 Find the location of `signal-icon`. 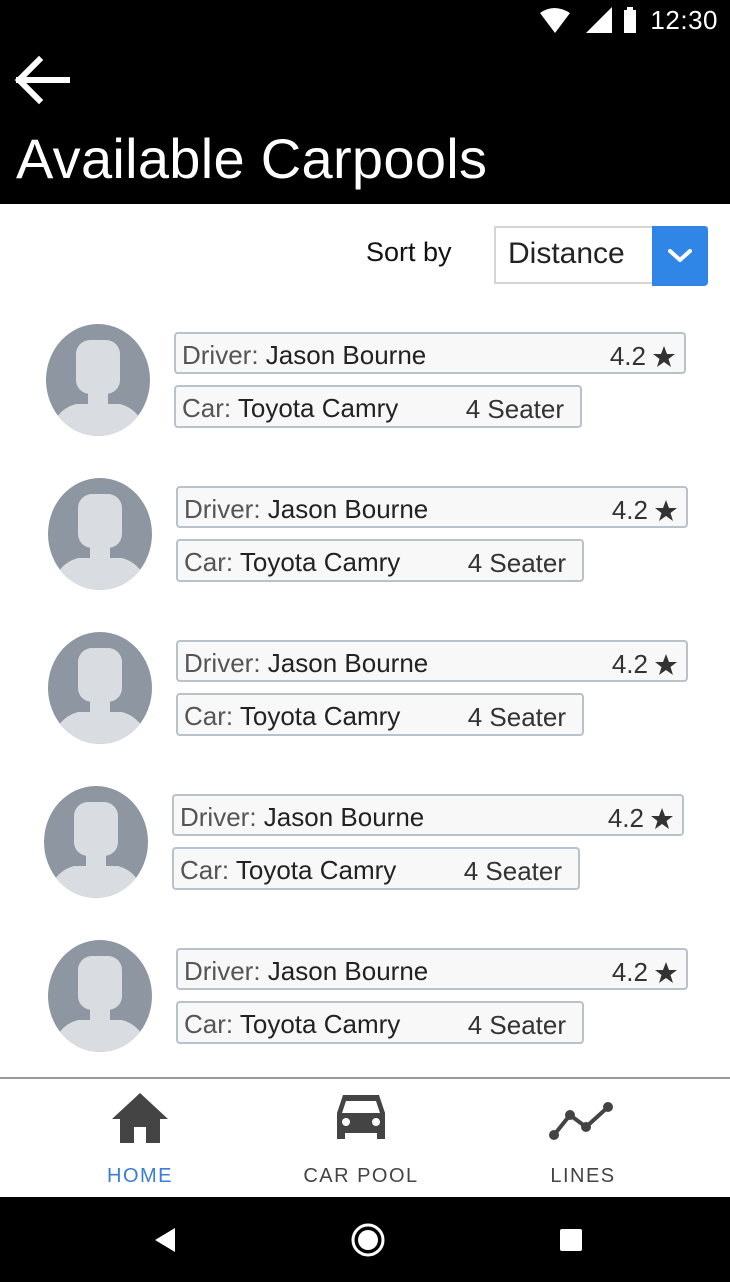

signal-icon is located at coordinates (599, 20).